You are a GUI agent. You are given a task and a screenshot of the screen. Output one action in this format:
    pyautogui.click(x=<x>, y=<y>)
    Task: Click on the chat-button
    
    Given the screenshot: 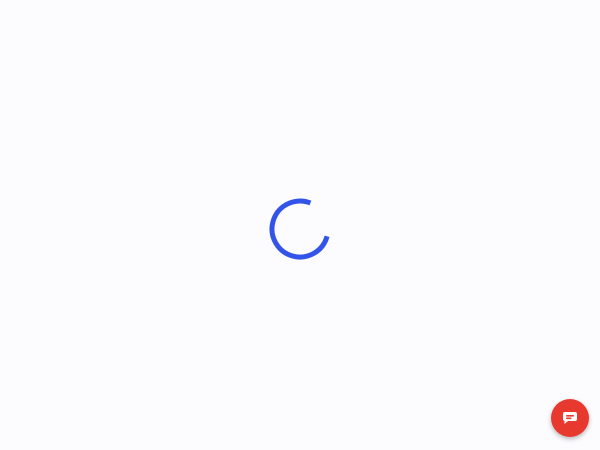 What is the action you would take?
    pyautogui.click(x=570, y=418)
    